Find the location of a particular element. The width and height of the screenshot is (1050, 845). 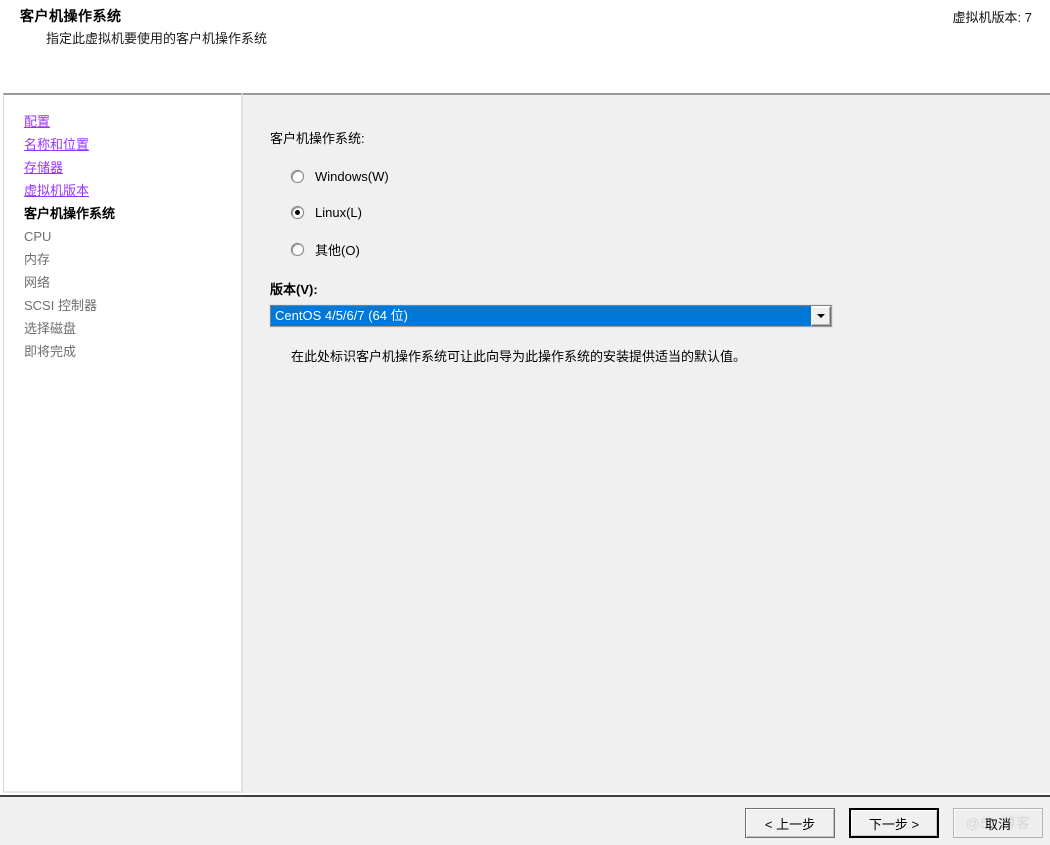

radio-windows-label: Windows(W) is located at coordinates (352, 176).